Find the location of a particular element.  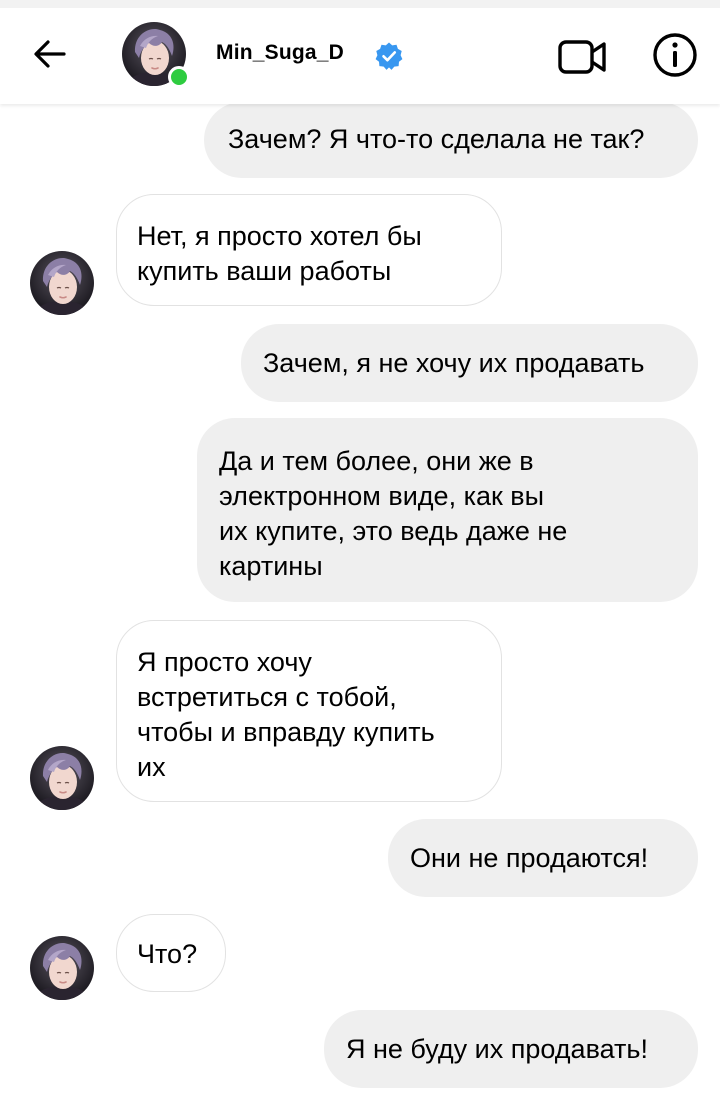

message-text: Зачем? Я что-то сделала не так? is located at coordinates (436, 139).